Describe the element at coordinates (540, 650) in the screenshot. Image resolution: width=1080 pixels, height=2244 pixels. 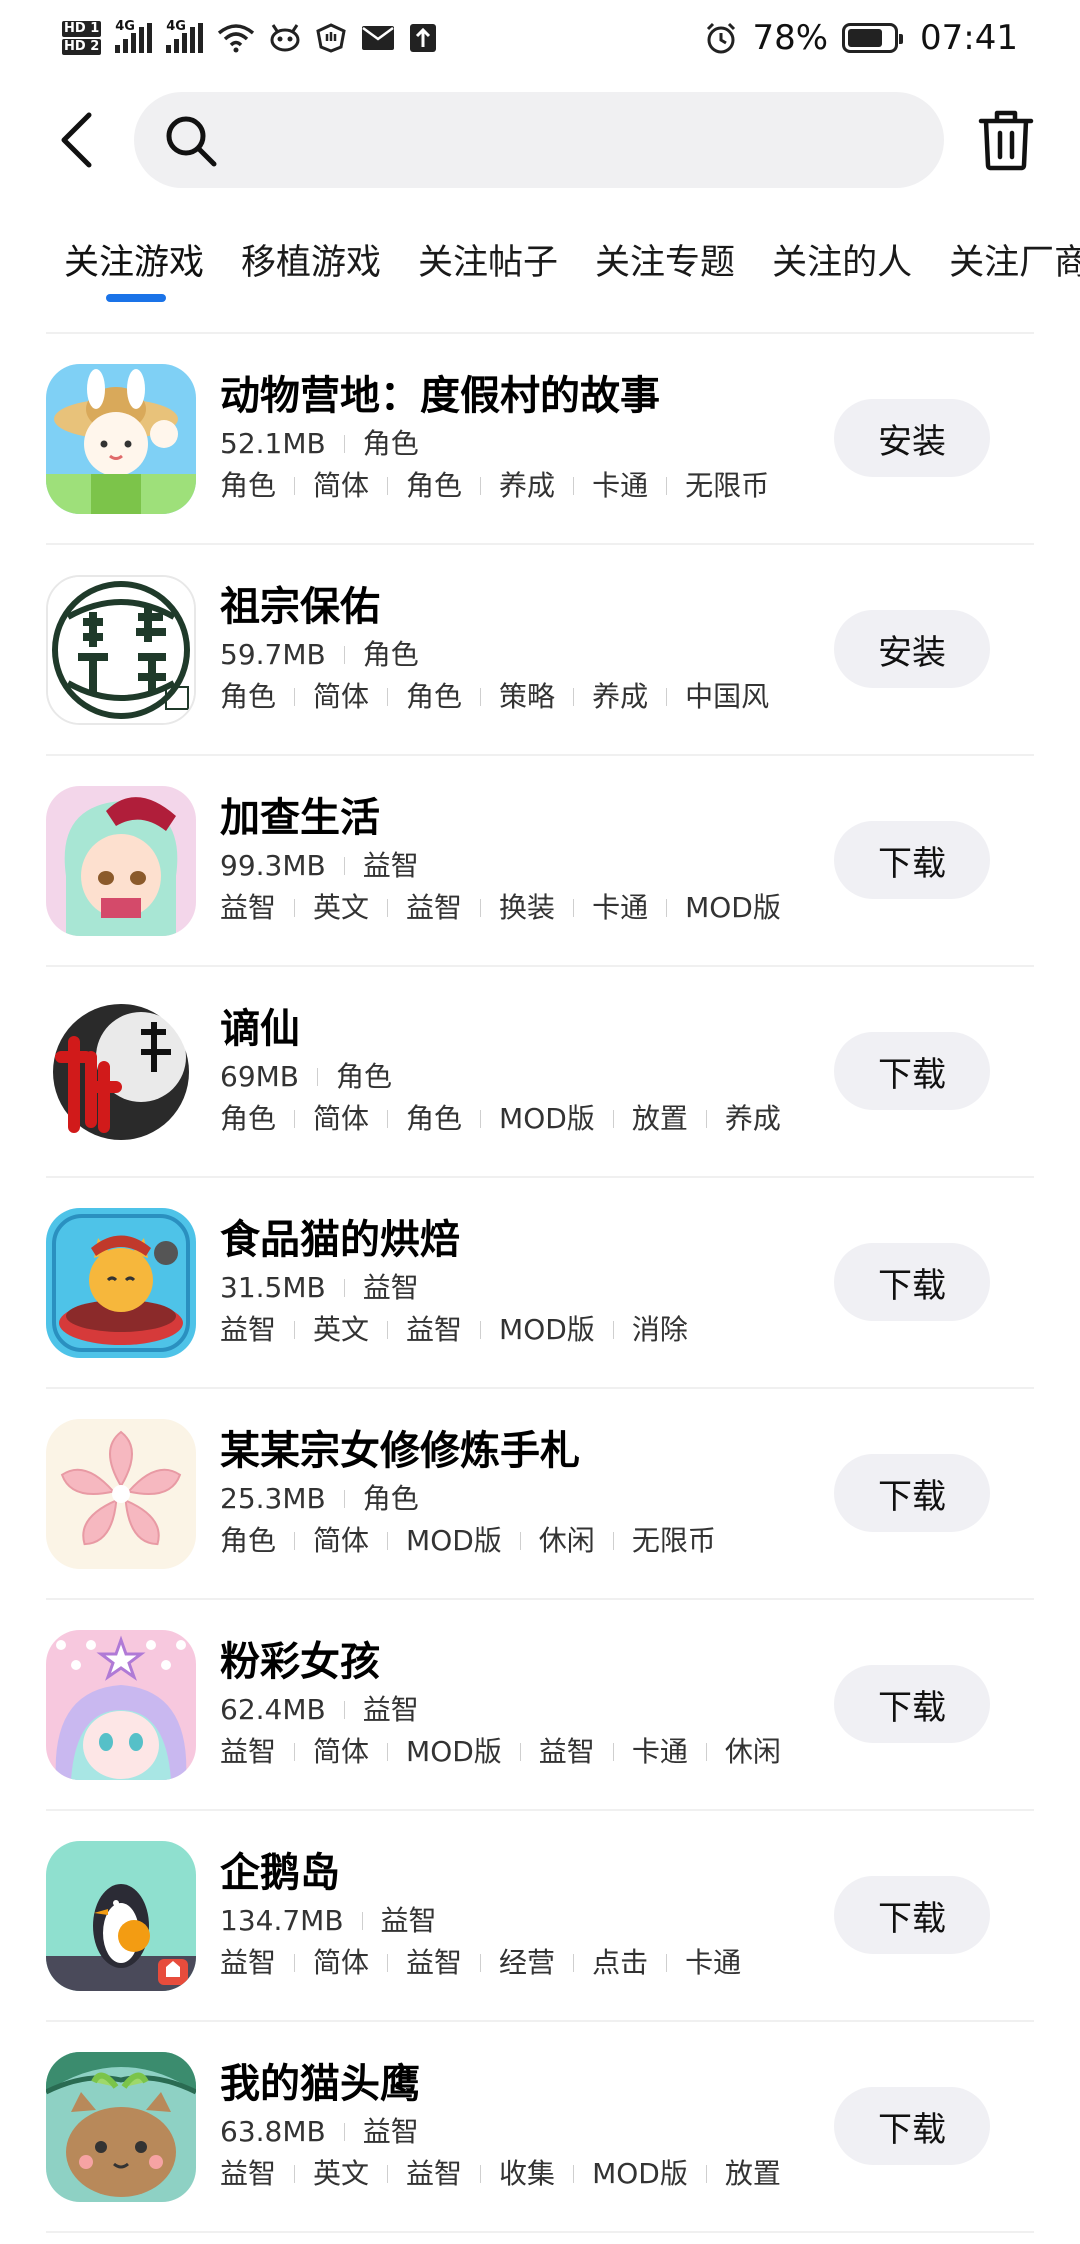
I see `list-item: 祖宗保佑 59.7MB 角色 角色 简体 角色 策略 养成 中国风 安装` at that location.